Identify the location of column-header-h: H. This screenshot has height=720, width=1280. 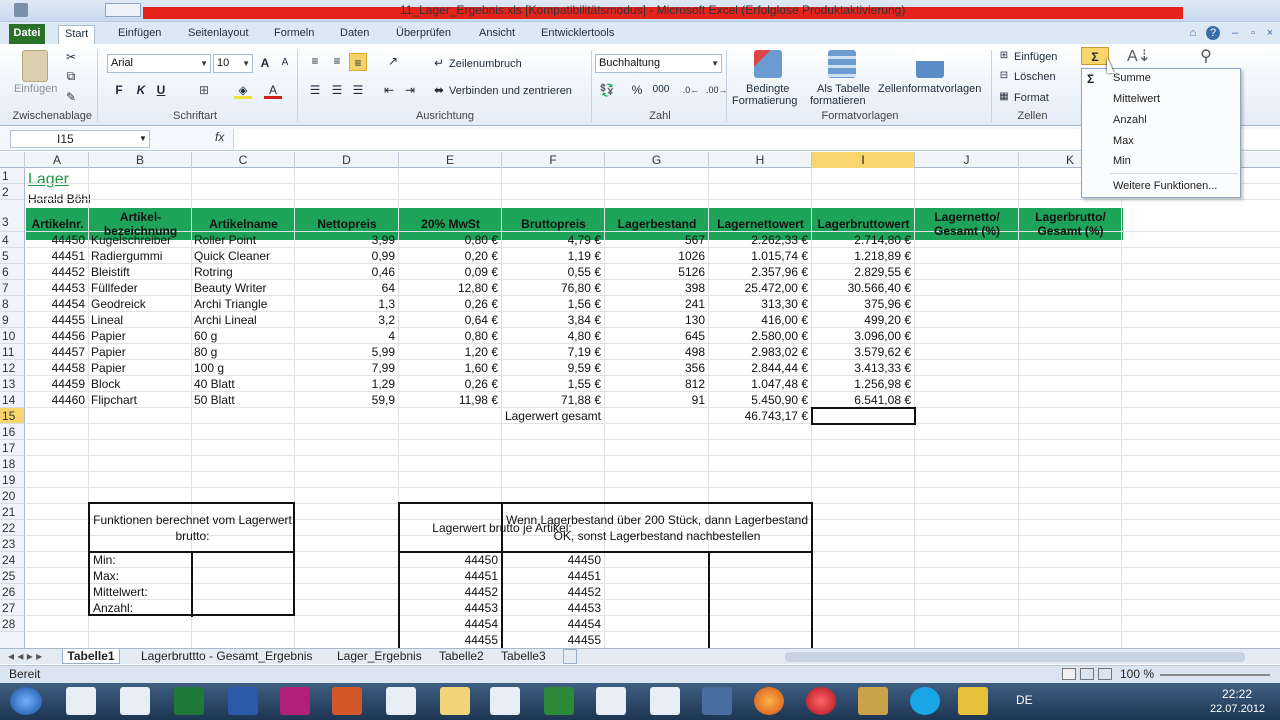
(760, 160).